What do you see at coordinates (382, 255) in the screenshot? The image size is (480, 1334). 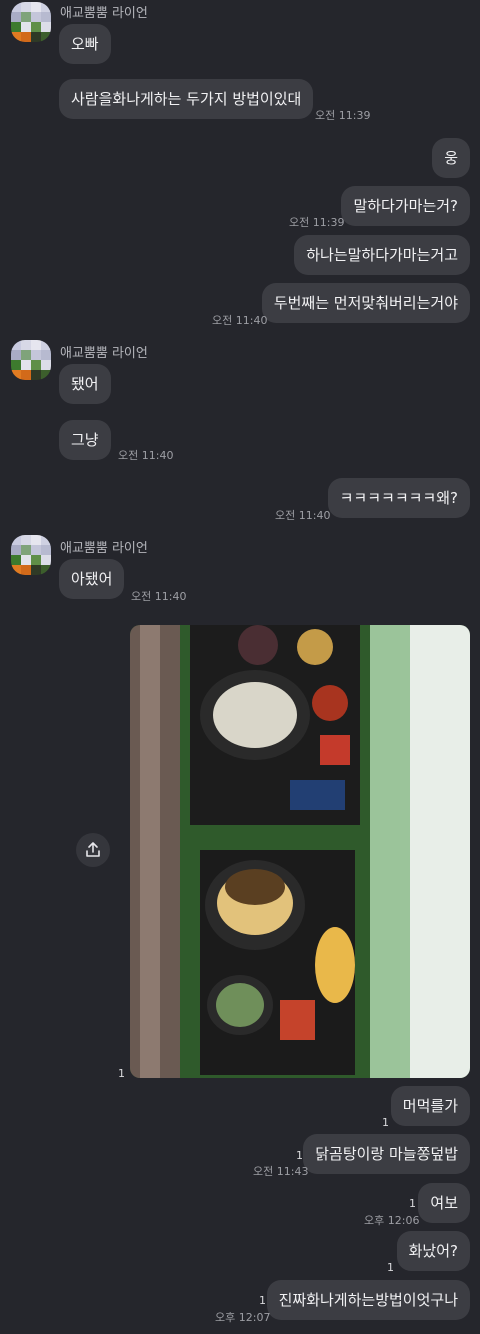 I see `message-bubble: 하나는말하다가마는거고` at bounding box center [382, 255].